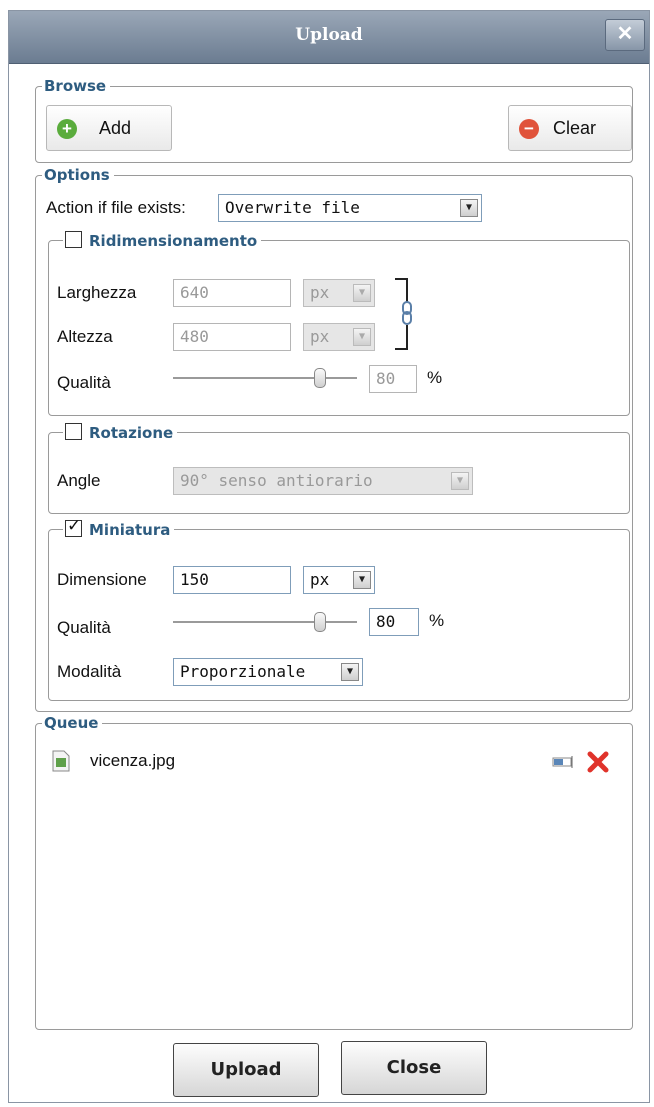  Describe the element at coordinates (329, 35) in the screenshot. I see `dialog-title: Upload` at that location.